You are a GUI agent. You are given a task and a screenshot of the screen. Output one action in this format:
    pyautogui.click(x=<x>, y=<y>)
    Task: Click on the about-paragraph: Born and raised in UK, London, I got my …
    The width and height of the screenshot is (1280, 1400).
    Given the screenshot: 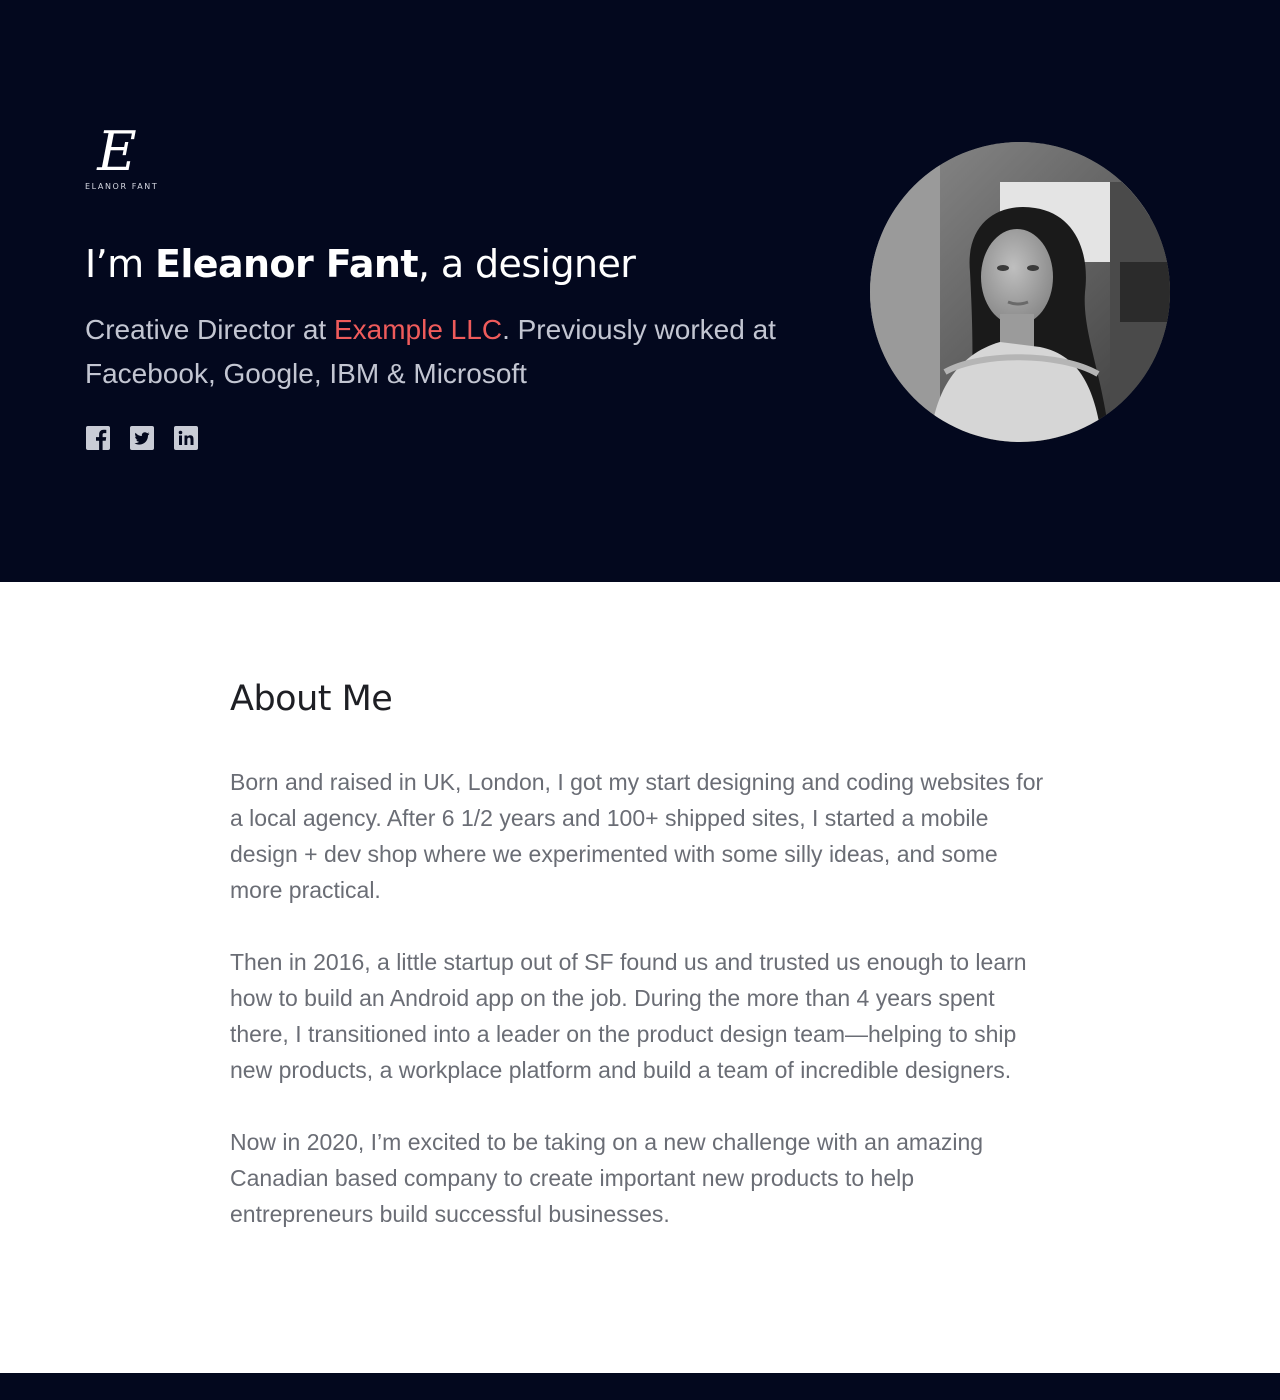 What is the action you would take?
    pyautogui.click(x=637, y=836)
    